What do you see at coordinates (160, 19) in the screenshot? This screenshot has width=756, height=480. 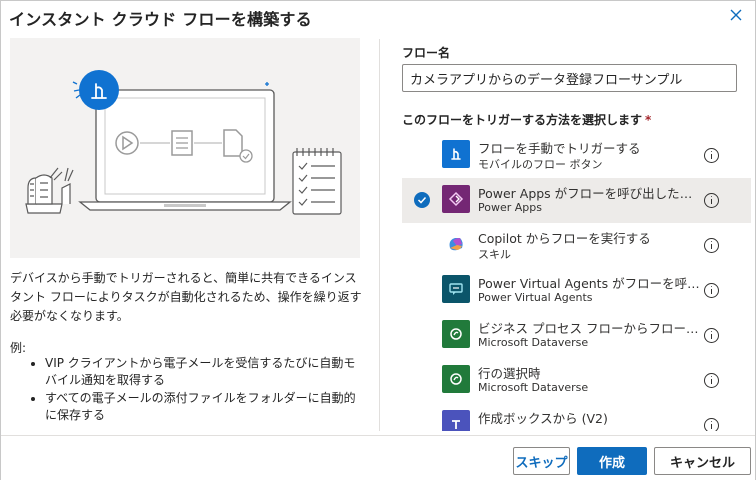 I see `dialog-title: インスタント クラウド フローを構築する` at bounding box center [160, 19].